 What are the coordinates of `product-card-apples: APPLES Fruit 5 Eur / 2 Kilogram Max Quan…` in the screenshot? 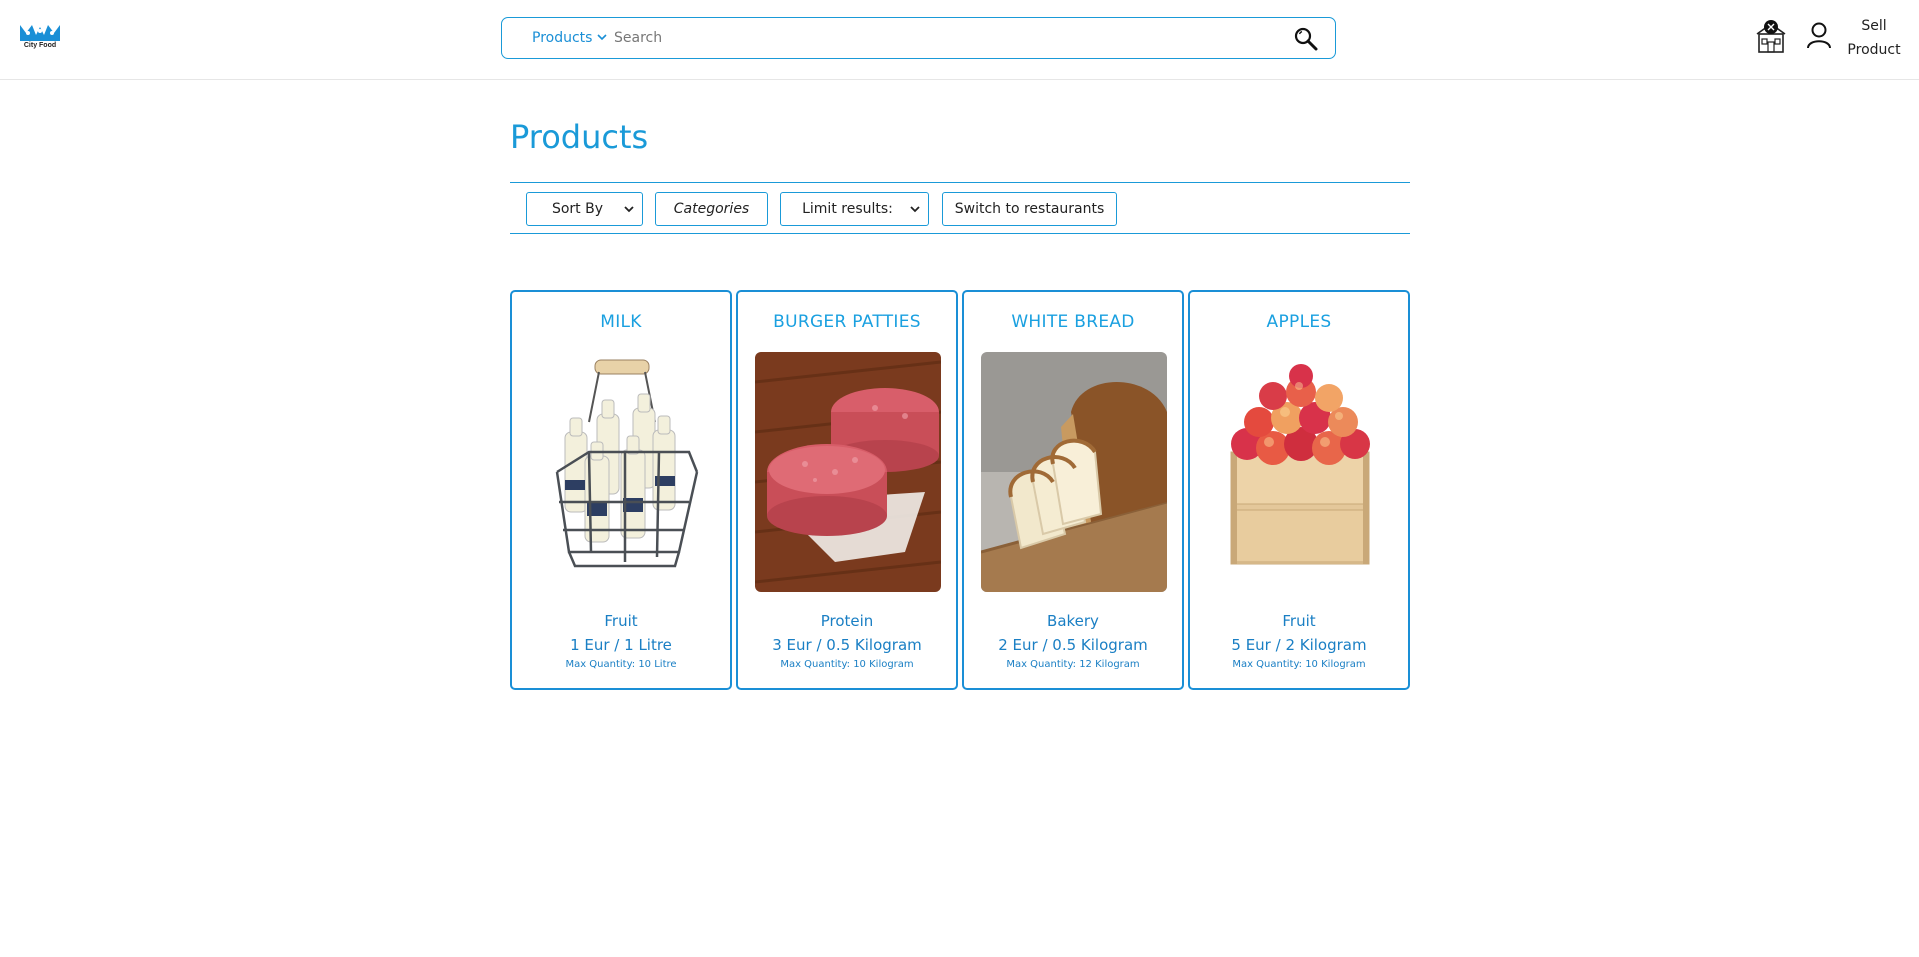 It's located at (1299, 490).